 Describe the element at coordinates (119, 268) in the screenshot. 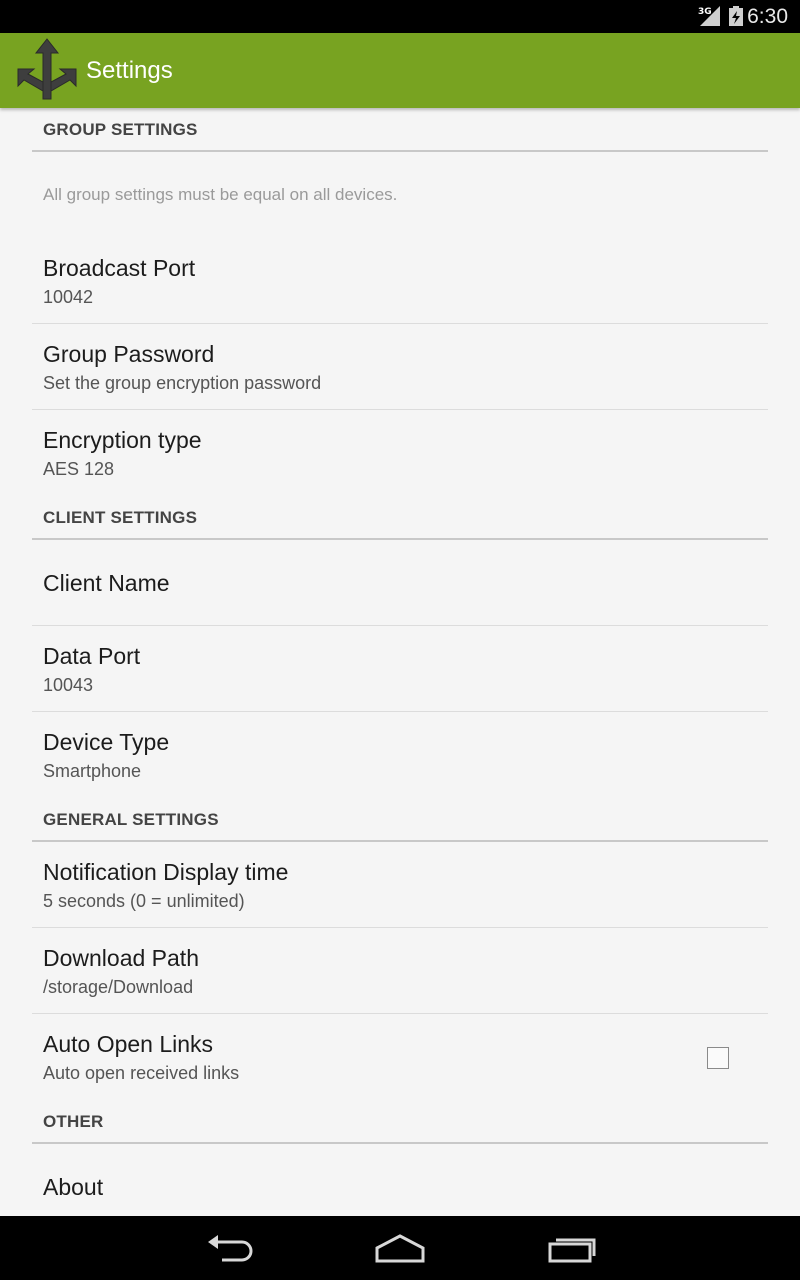

I see `pref-title: Broadcast Port` at that location.